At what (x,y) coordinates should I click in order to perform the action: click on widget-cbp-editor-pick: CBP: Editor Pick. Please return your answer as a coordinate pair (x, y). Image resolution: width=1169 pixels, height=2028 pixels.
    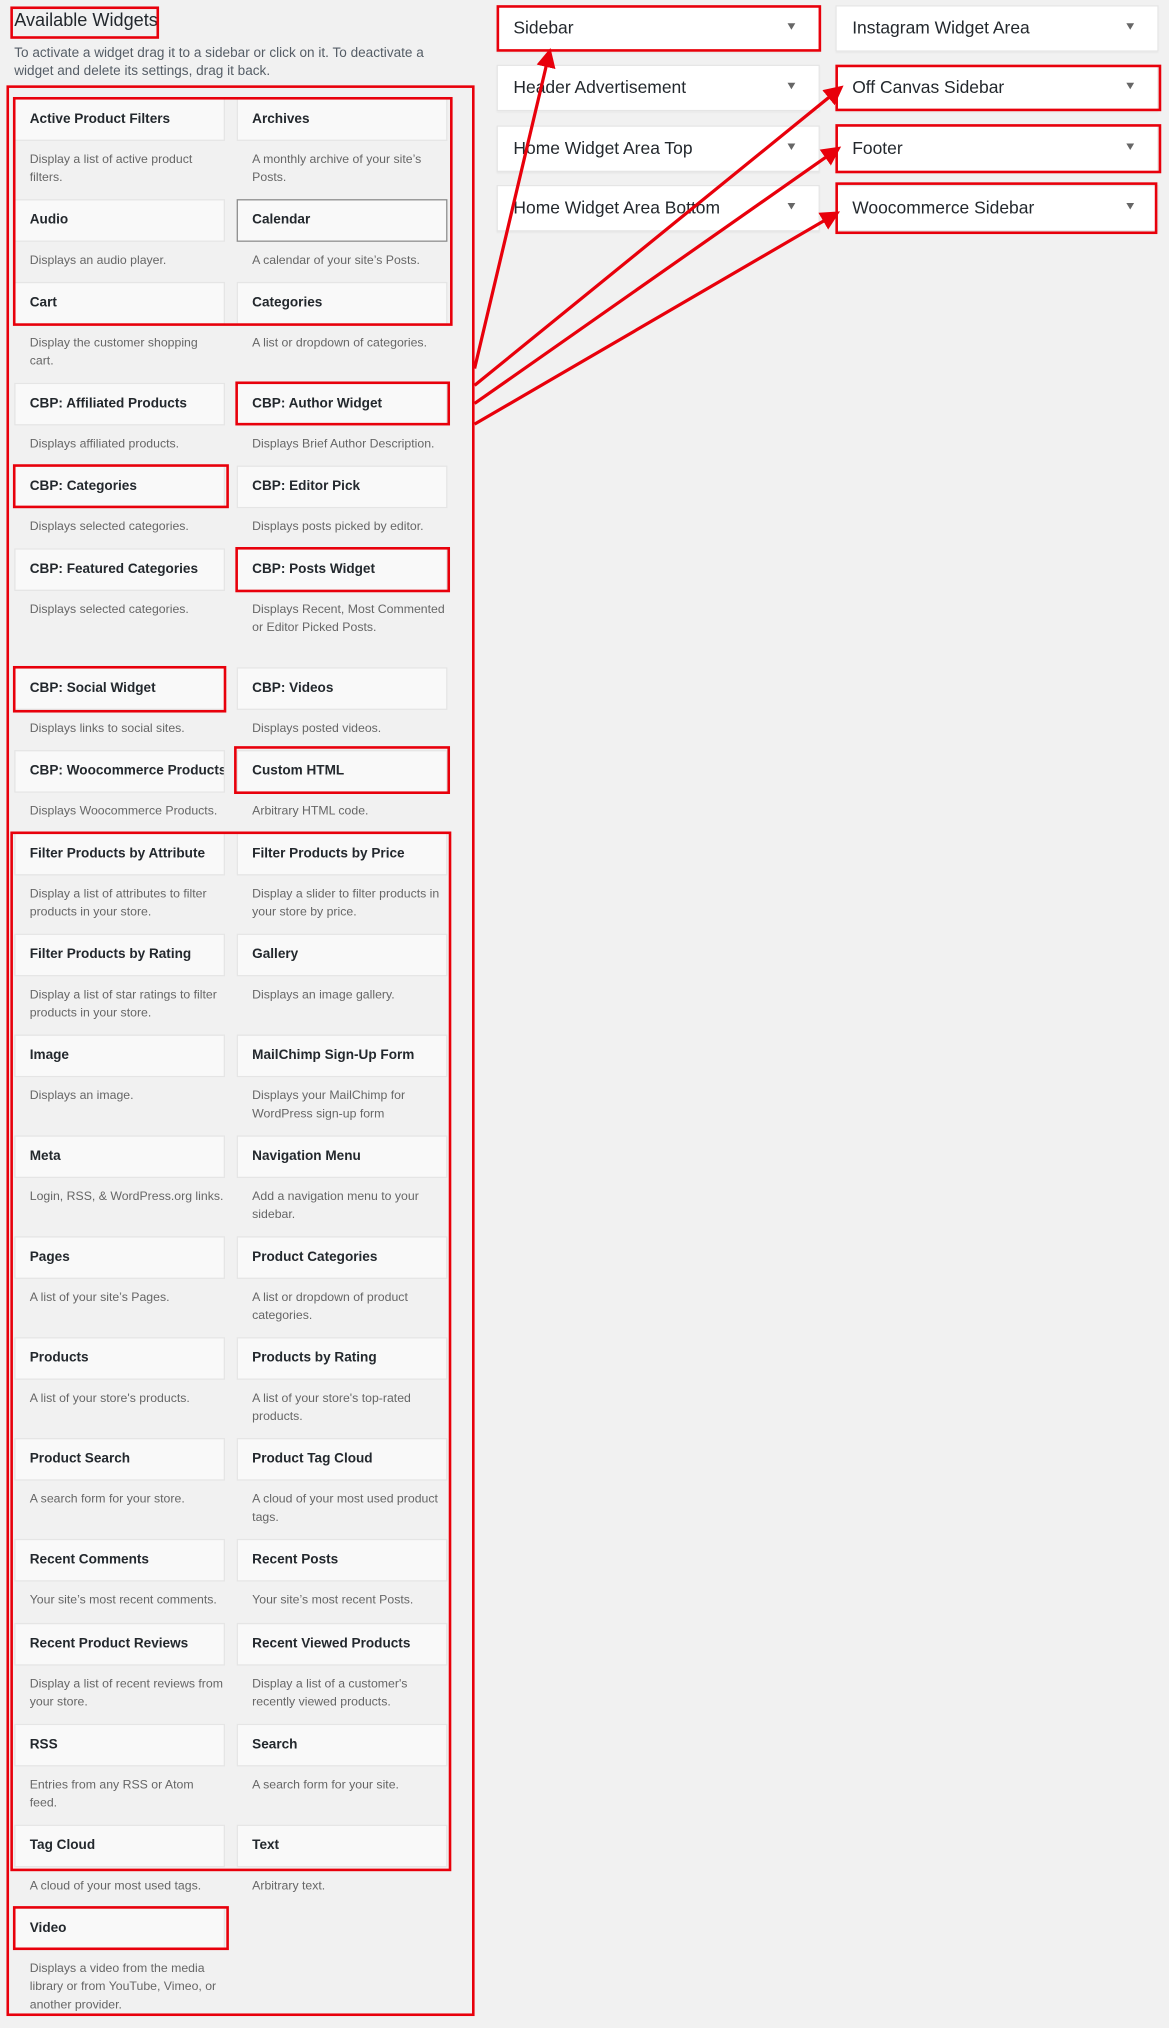
    Looking at the image, I should click on (342, 487).